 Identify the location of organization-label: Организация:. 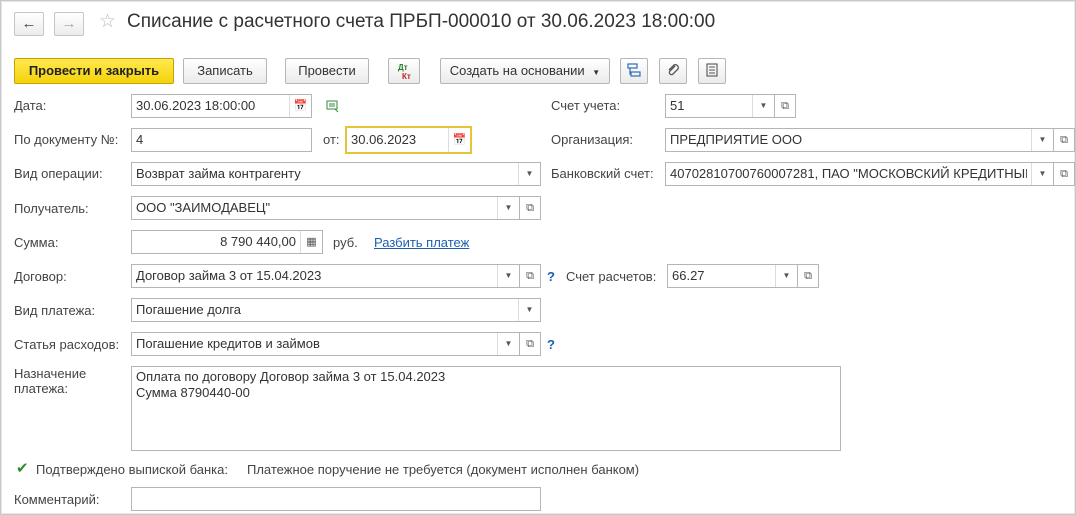
(592, 139).